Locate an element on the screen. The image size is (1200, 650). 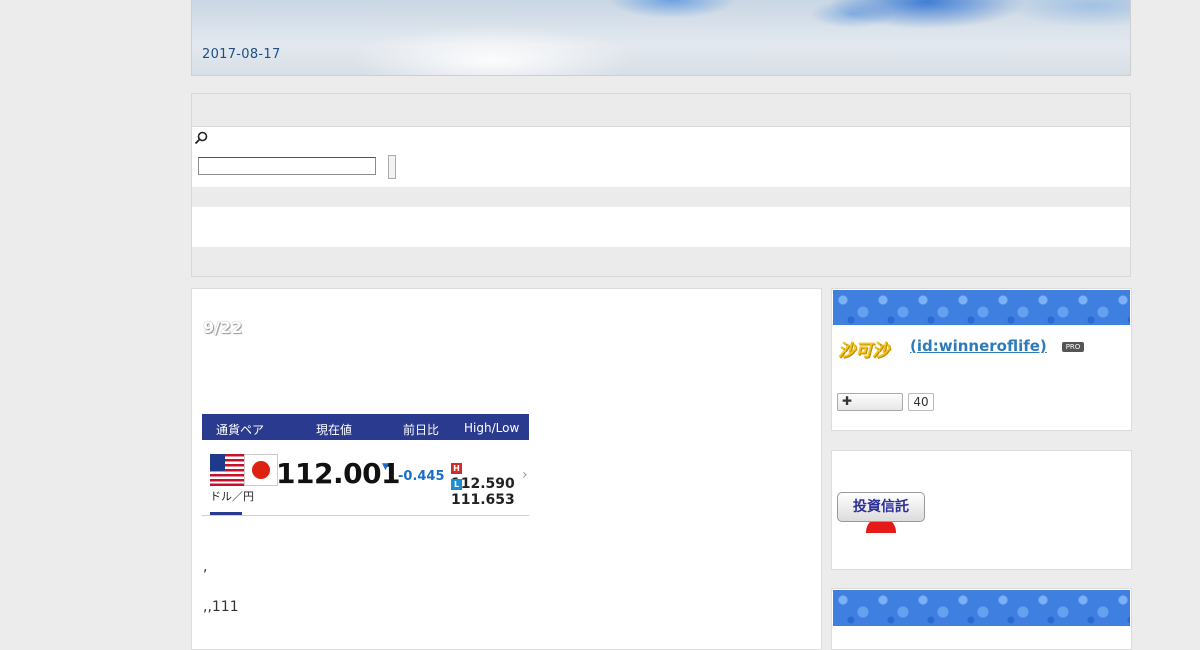
section-divider-band is located at coordinates (661, 197).